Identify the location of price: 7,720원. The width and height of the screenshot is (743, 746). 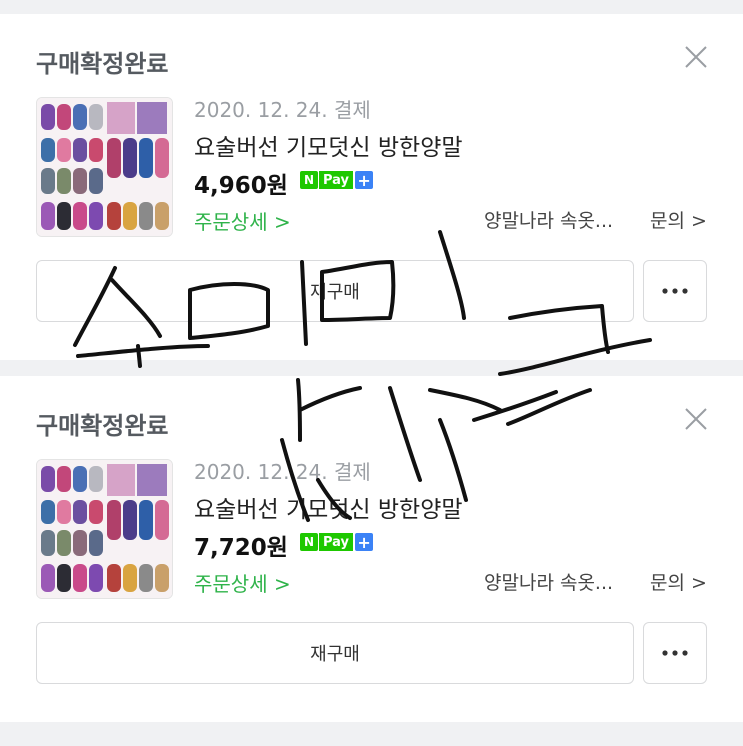
(241, 548).